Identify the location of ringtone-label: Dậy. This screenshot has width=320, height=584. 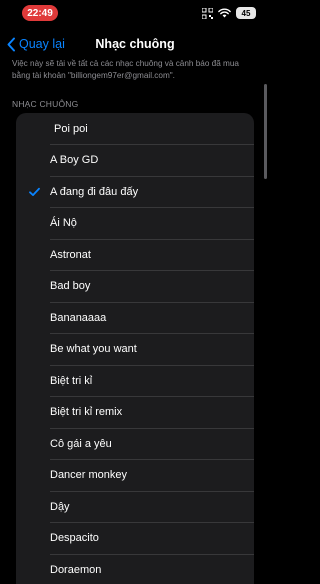
(60, 506).